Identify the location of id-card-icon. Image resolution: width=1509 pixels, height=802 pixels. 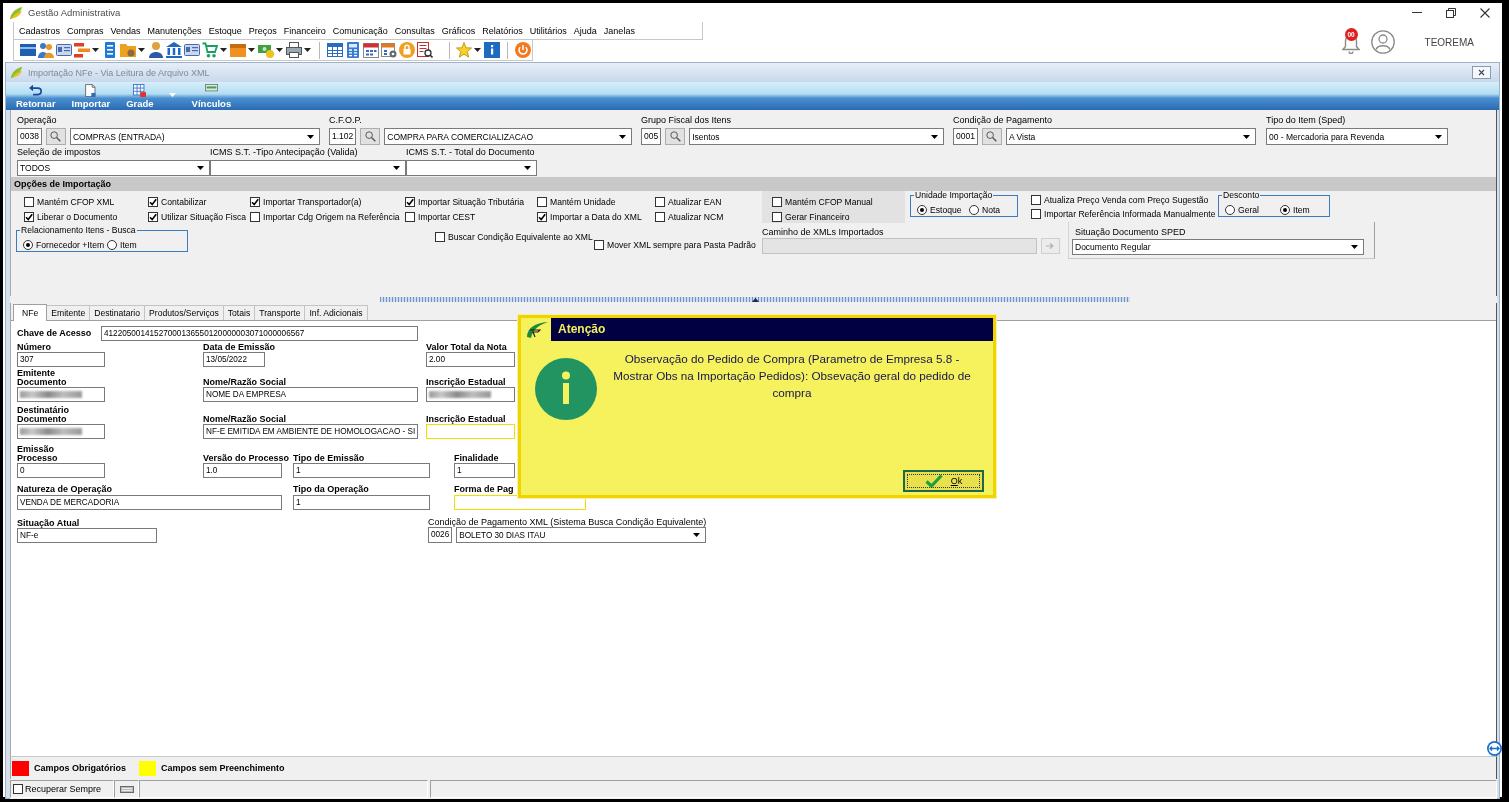
(64, 50).